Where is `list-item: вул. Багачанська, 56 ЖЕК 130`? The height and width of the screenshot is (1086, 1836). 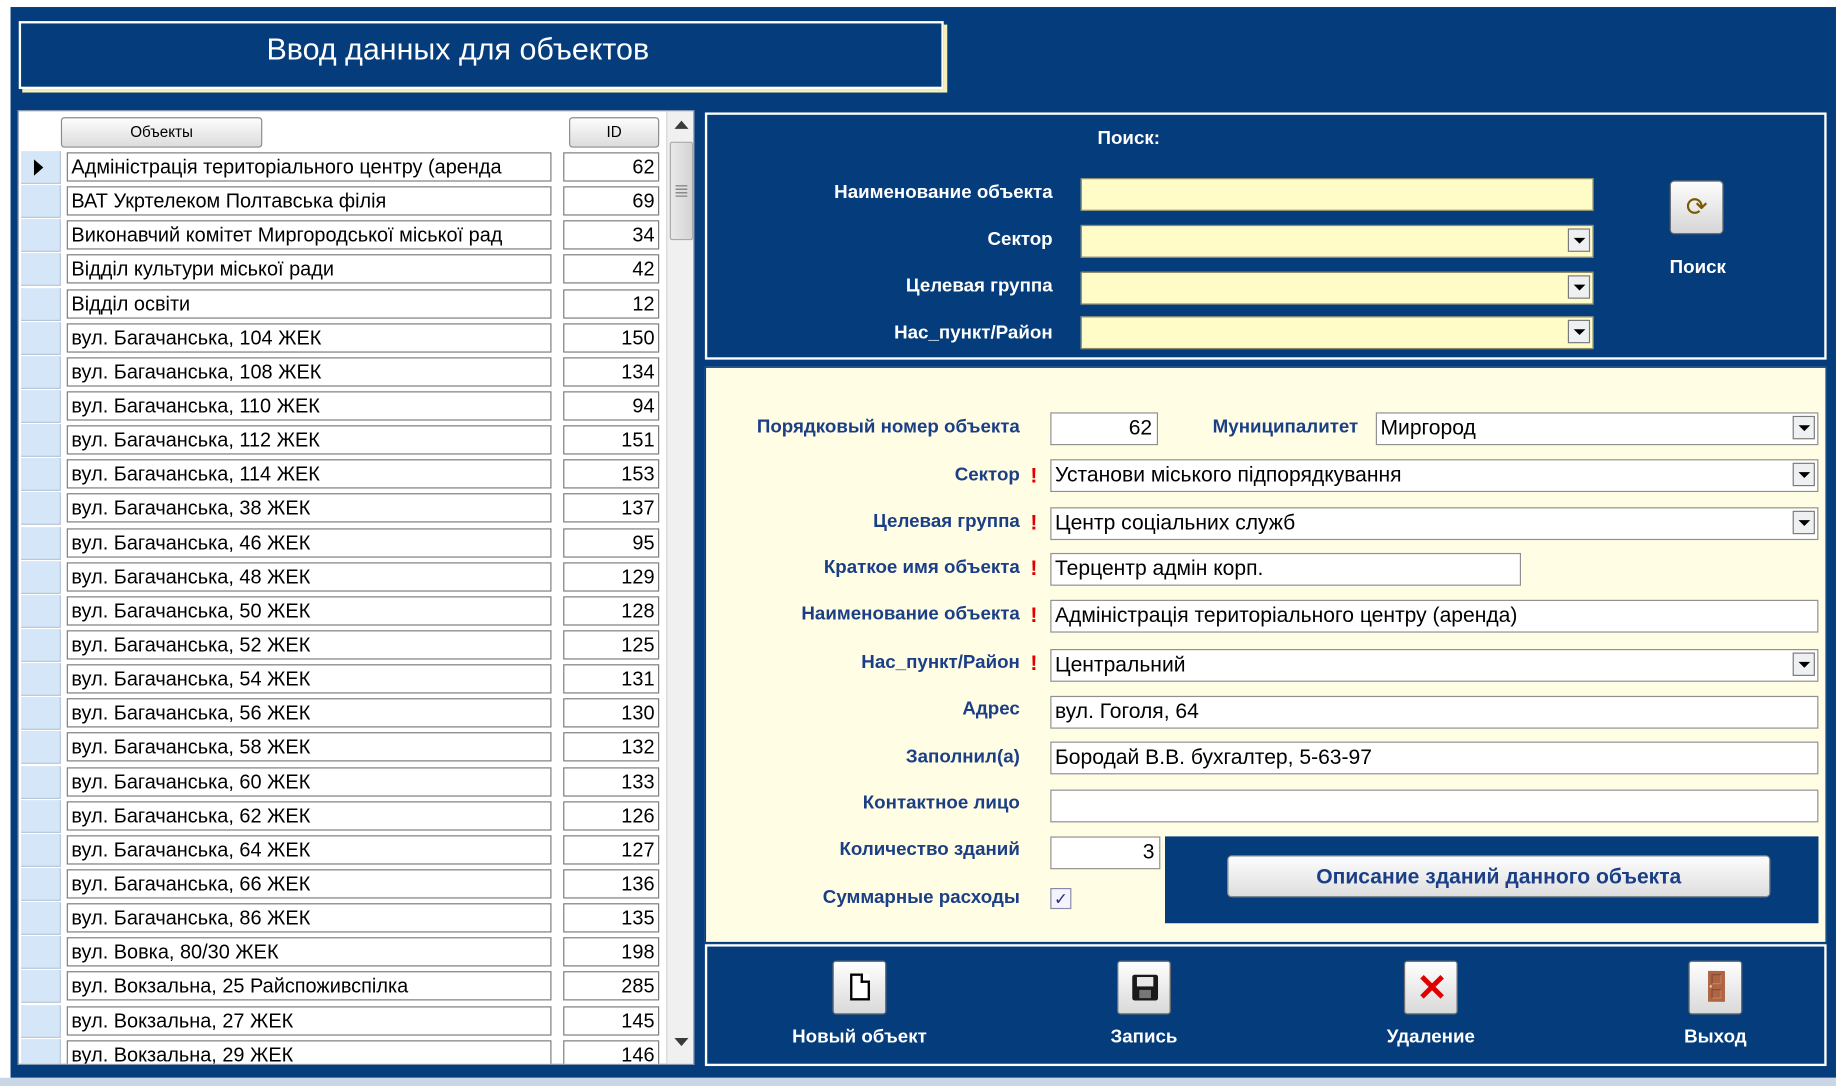 list-item: вул. Багачанська, 56 ЖЕК 130 is located at coordinates (342, 713).